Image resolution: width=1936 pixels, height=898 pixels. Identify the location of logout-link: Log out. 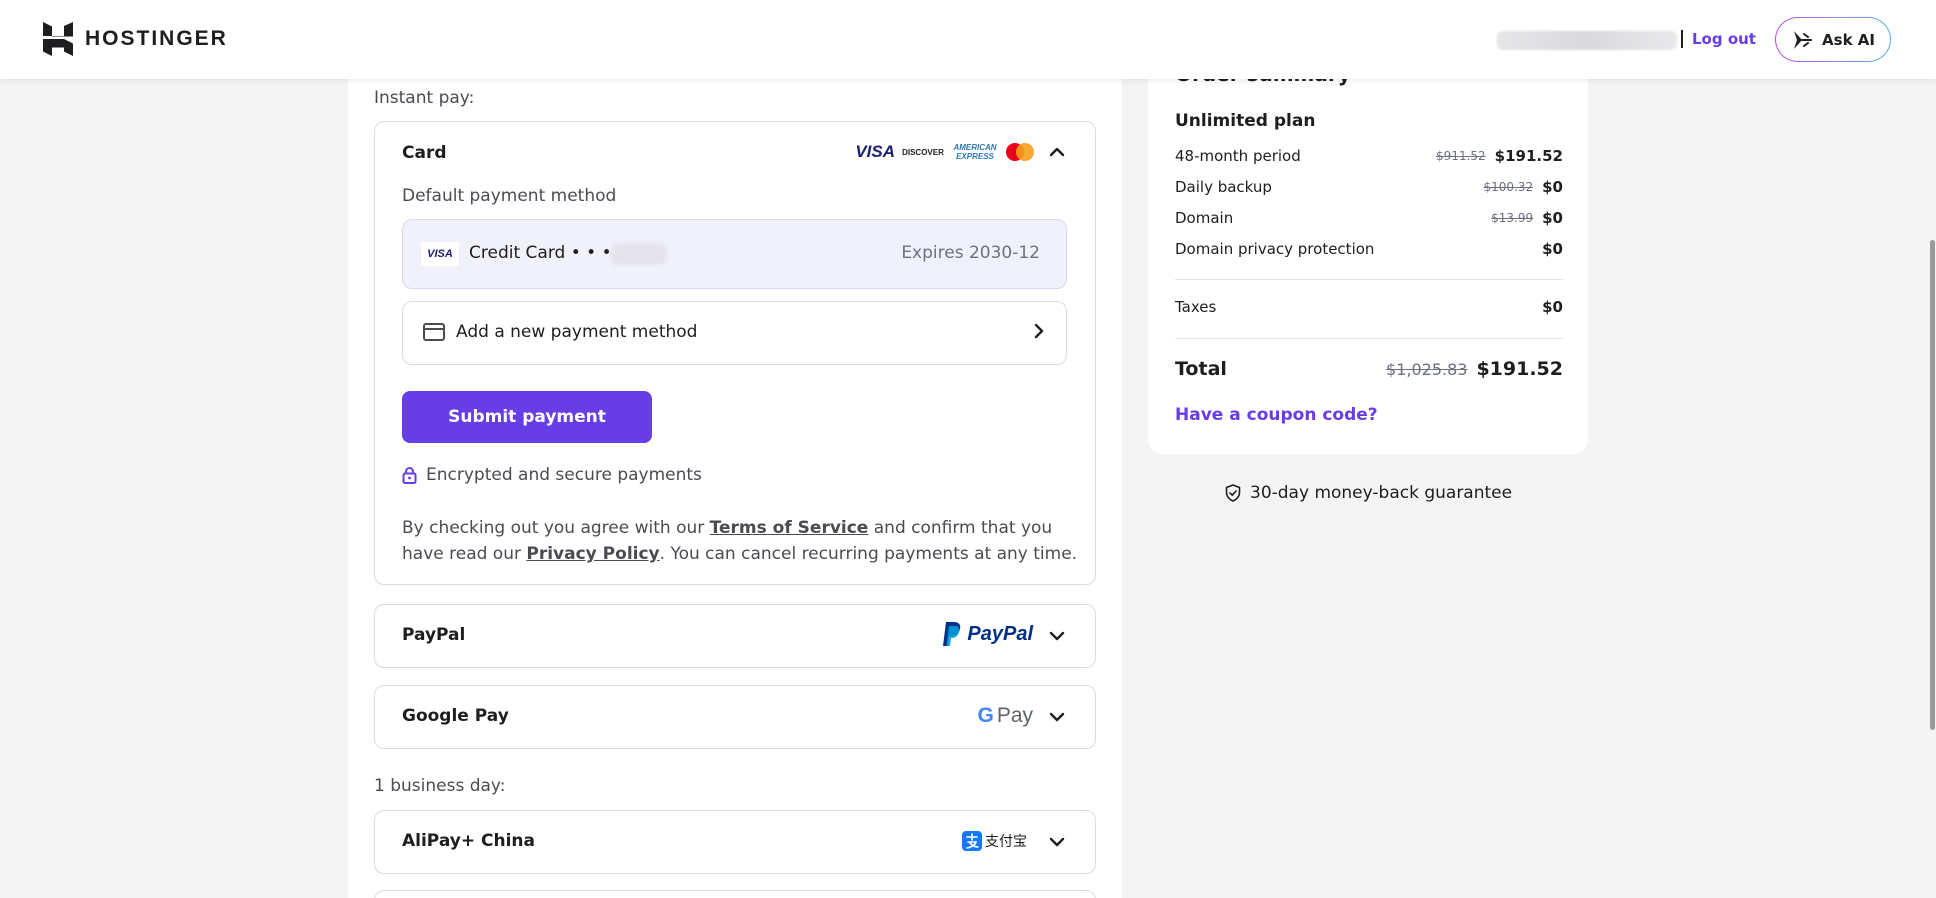
(1724, 39).